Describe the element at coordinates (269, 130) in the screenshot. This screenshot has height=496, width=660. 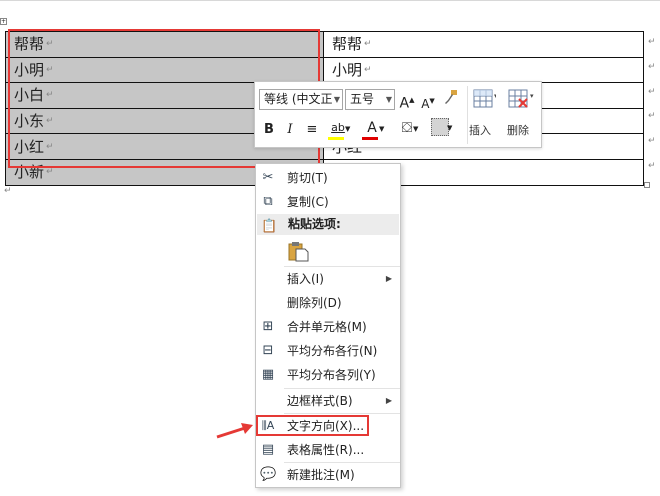
I see `bold-button: B` at that location.